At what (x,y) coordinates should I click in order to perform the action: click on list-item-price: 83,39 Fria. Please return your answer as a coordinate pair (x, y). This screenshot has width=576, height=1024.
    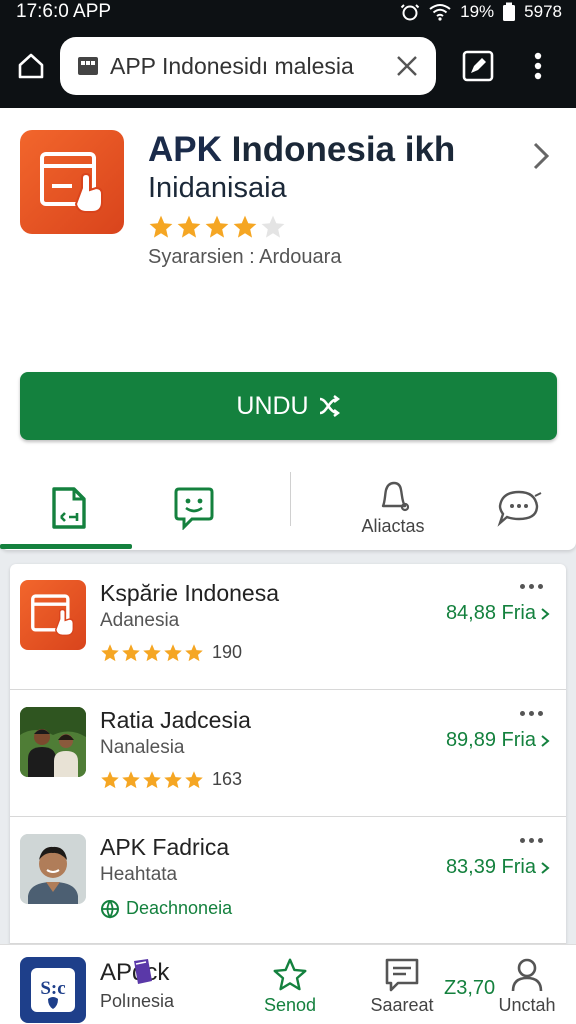
    Looking at the image, I should click on (498, 867).